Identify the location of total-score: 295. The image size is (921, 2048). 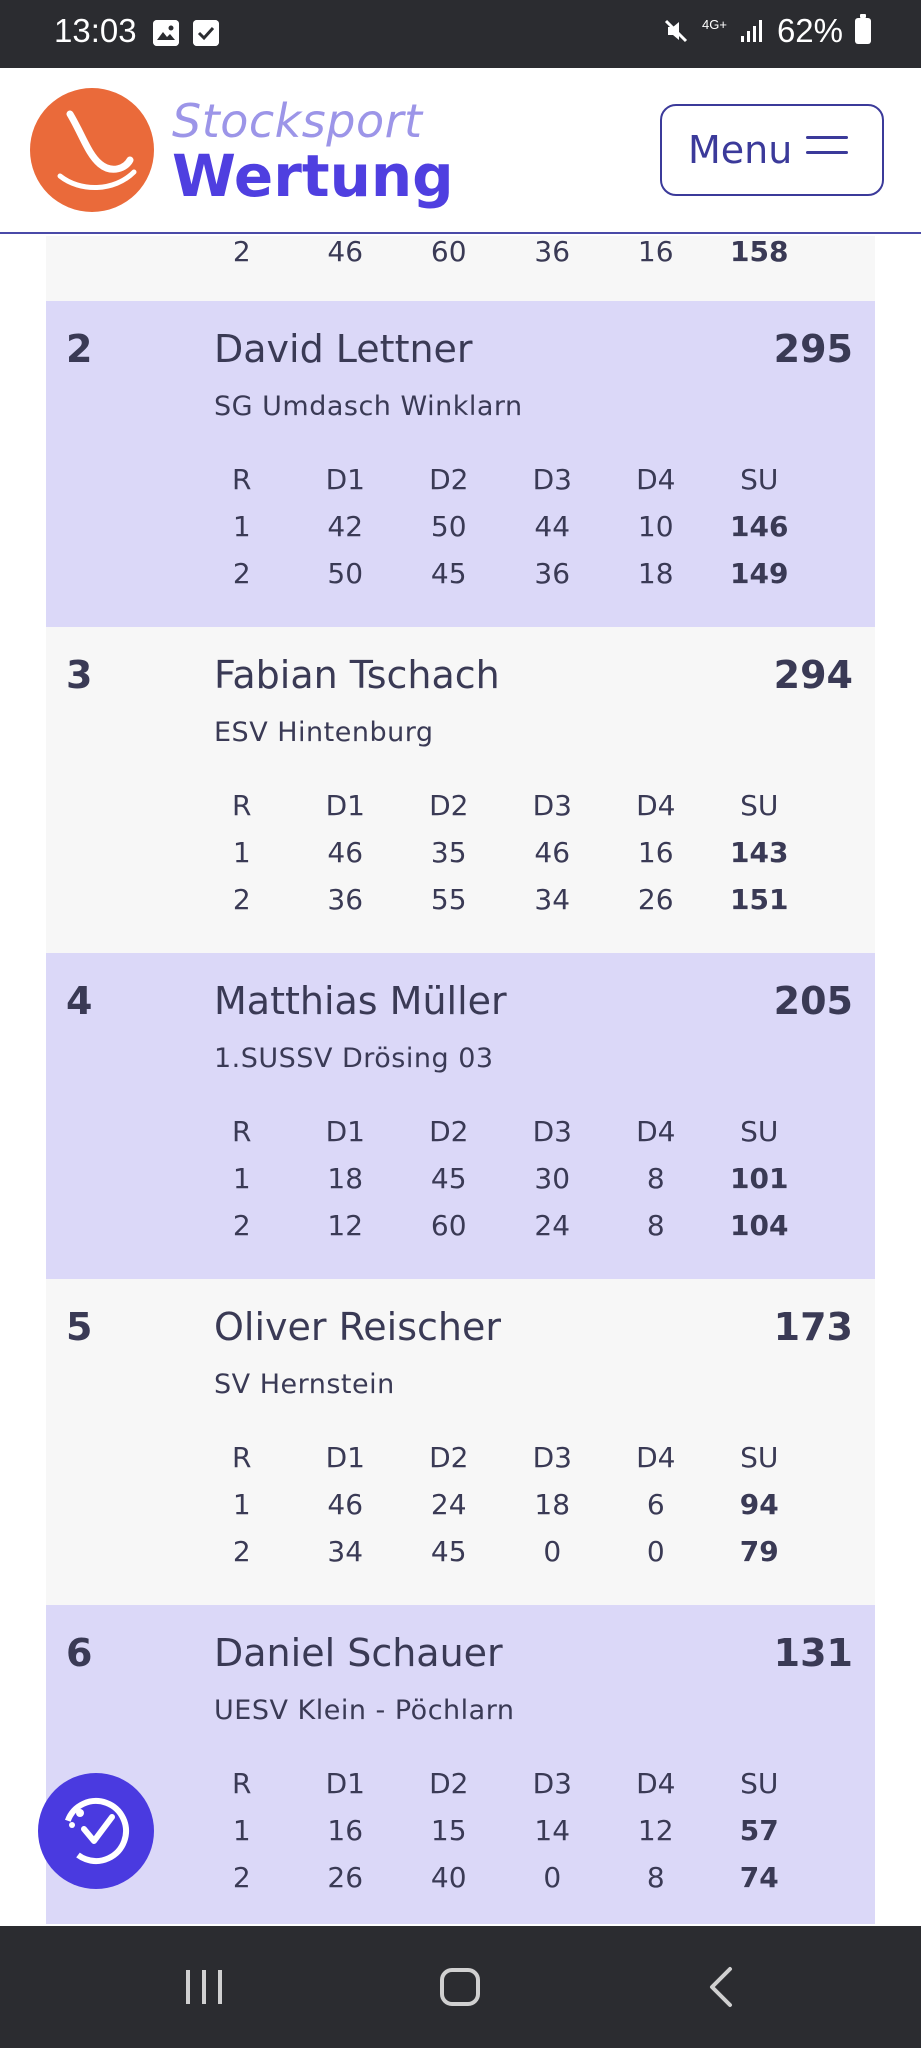
(813, 349).